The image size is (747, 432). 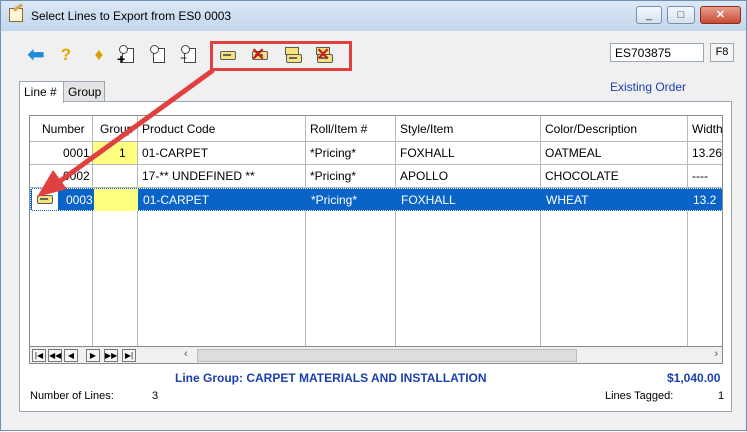 I want to click on scrollbar-thumb, so click(x=387, y=355).